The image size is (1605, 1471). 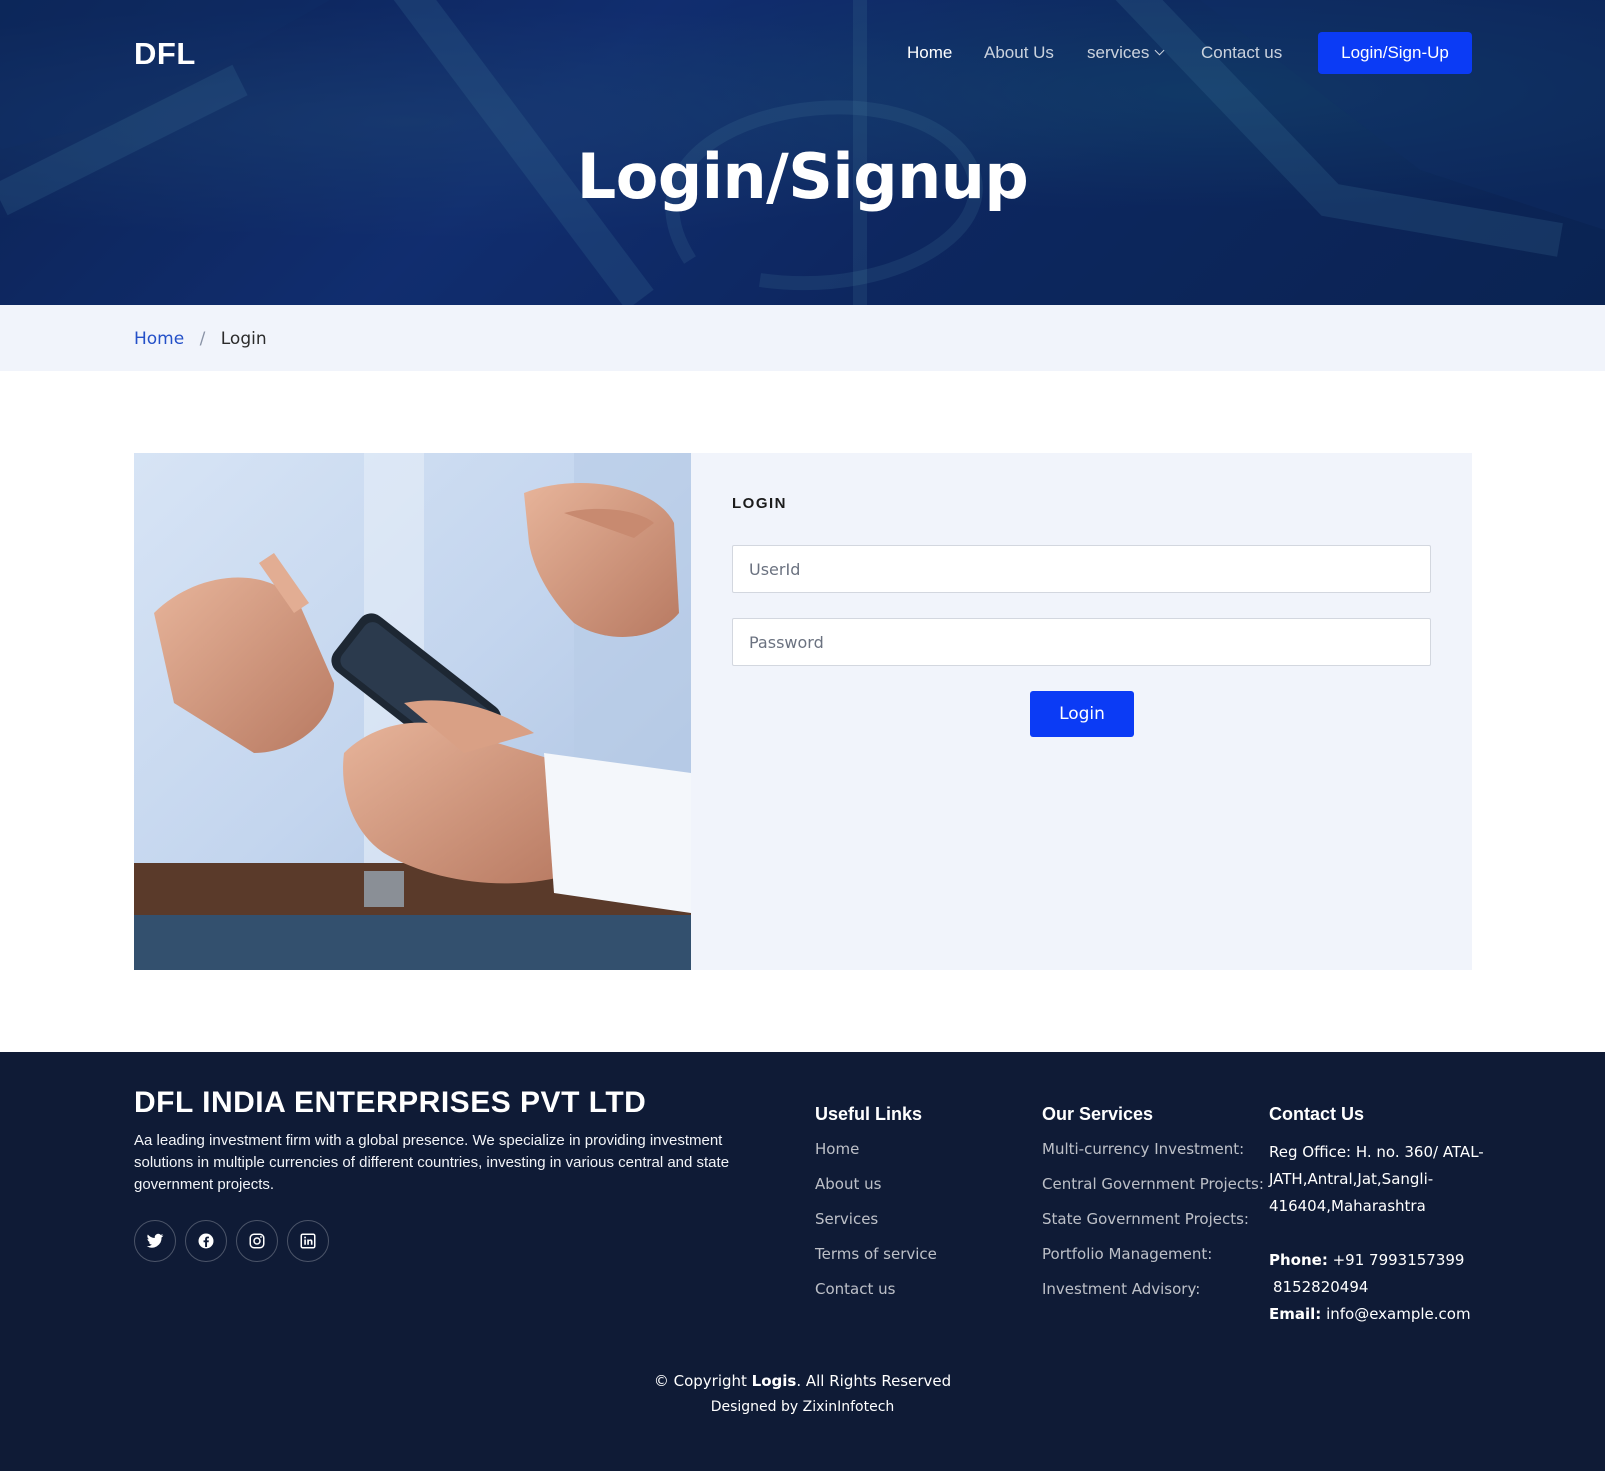 I want to click on facebook-icon, so click(x=206, y=1241).